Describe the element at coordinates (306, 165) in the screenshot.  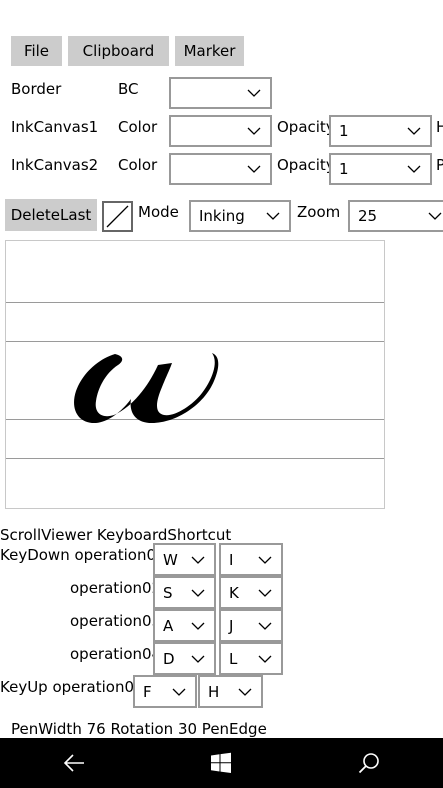
I see `ink2-opacity-label: Opacity` at that location.